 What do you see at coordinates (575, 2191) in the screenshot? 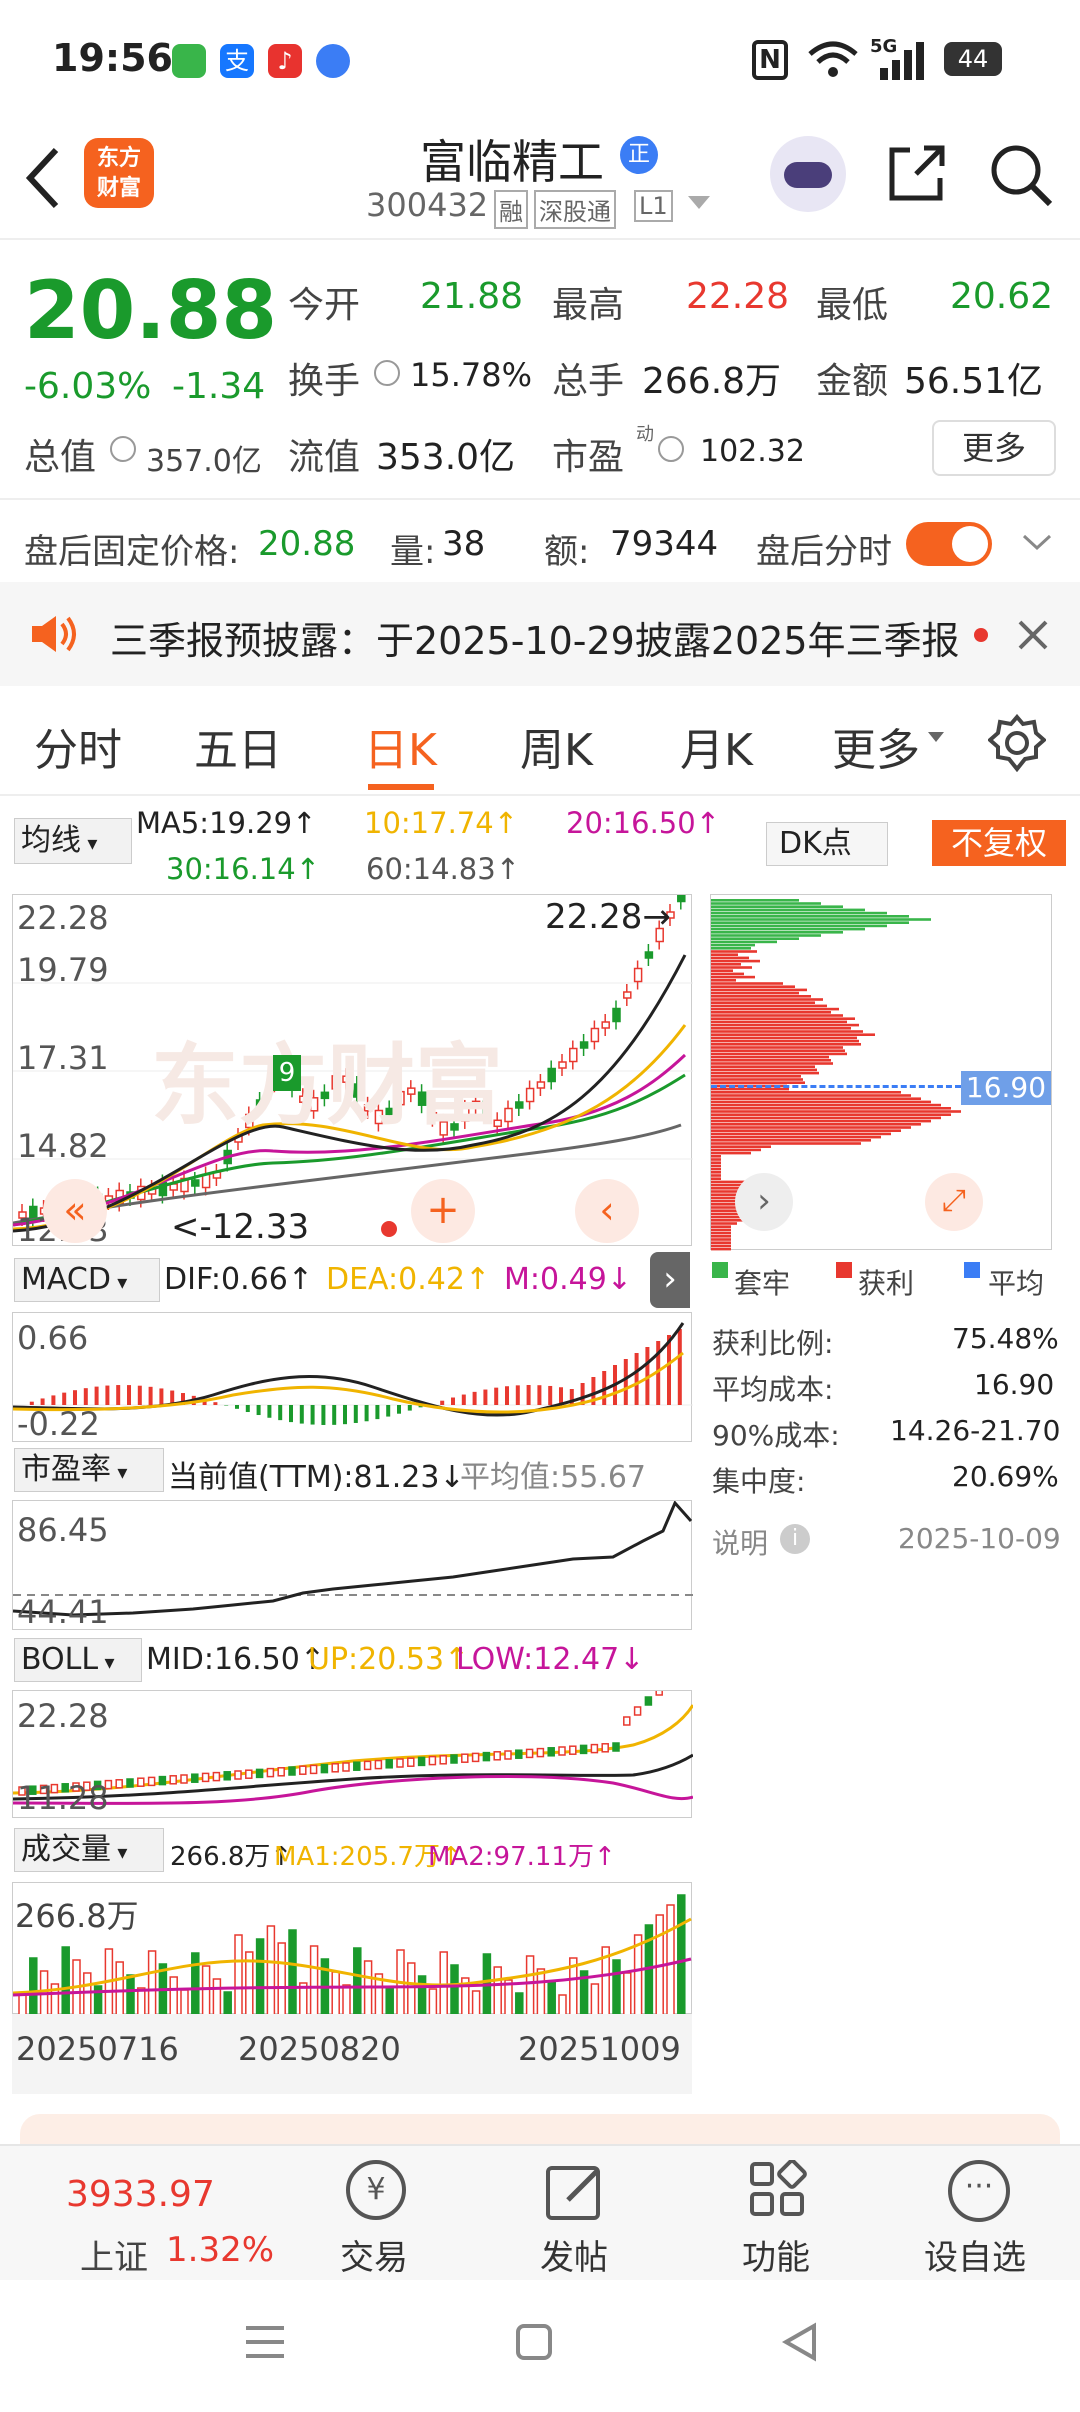
I see `post-icon` at bounding box center [575, 2191].